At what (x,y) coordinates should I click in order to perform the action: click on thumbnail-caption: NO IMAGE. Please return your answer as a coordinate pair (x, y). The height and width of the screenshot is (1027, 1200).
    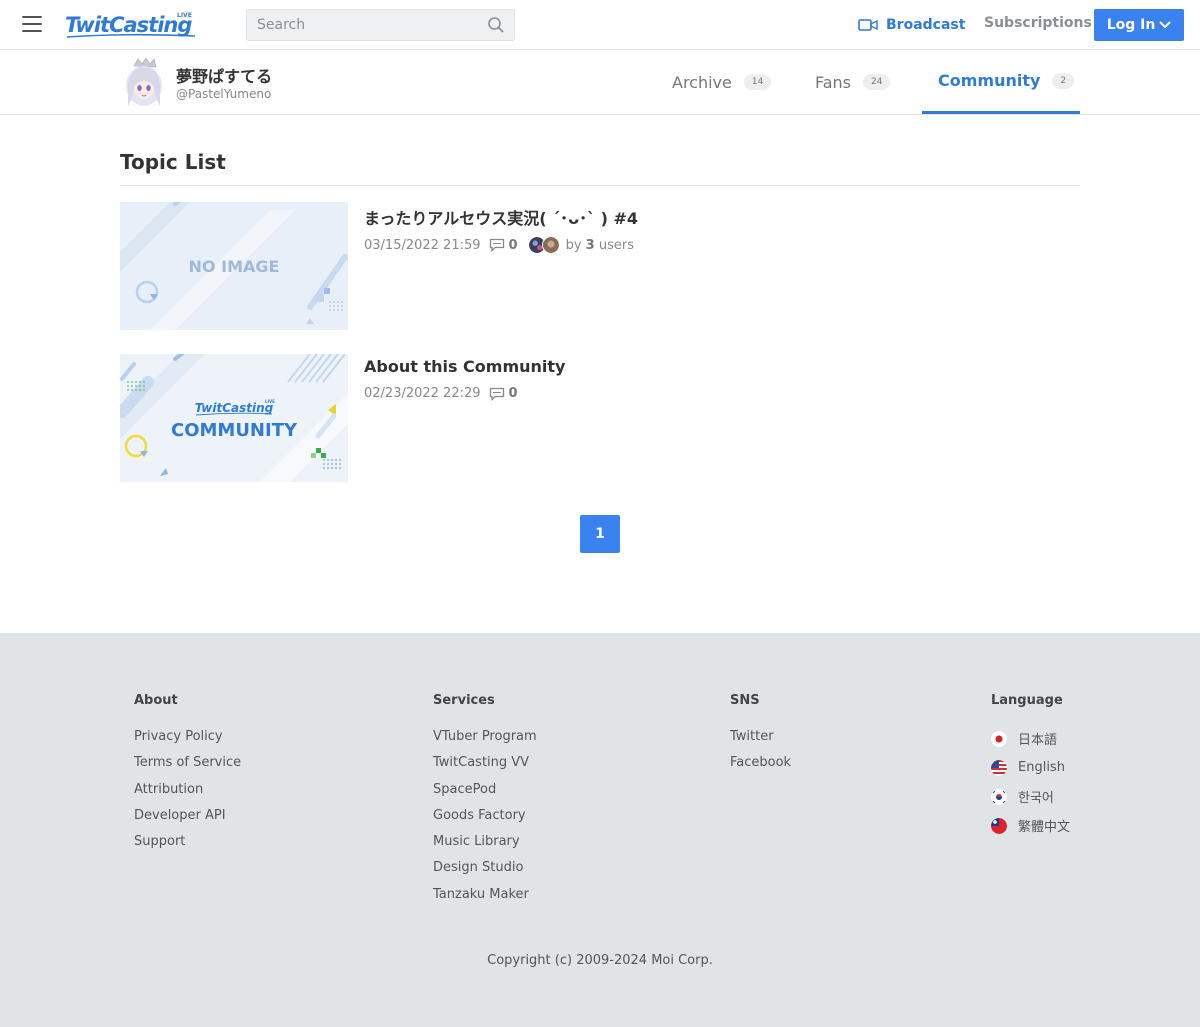
    Looking at the image, I should click on (234, 266).